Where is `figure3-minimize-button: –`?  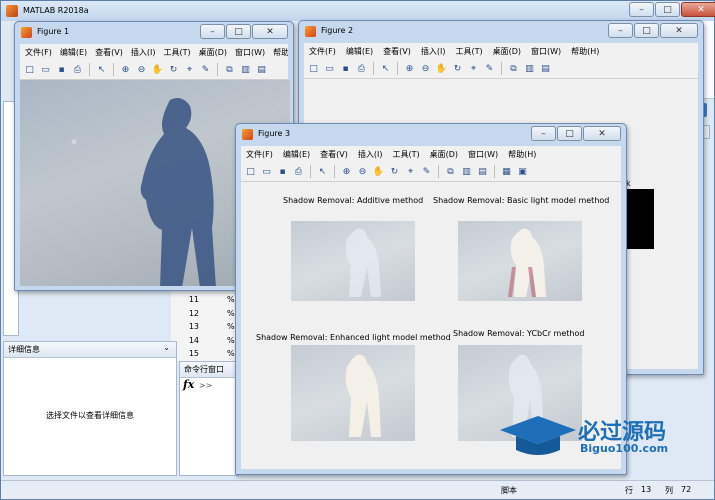
figure3-minimize-button: – is located at coordinates (543, 133).